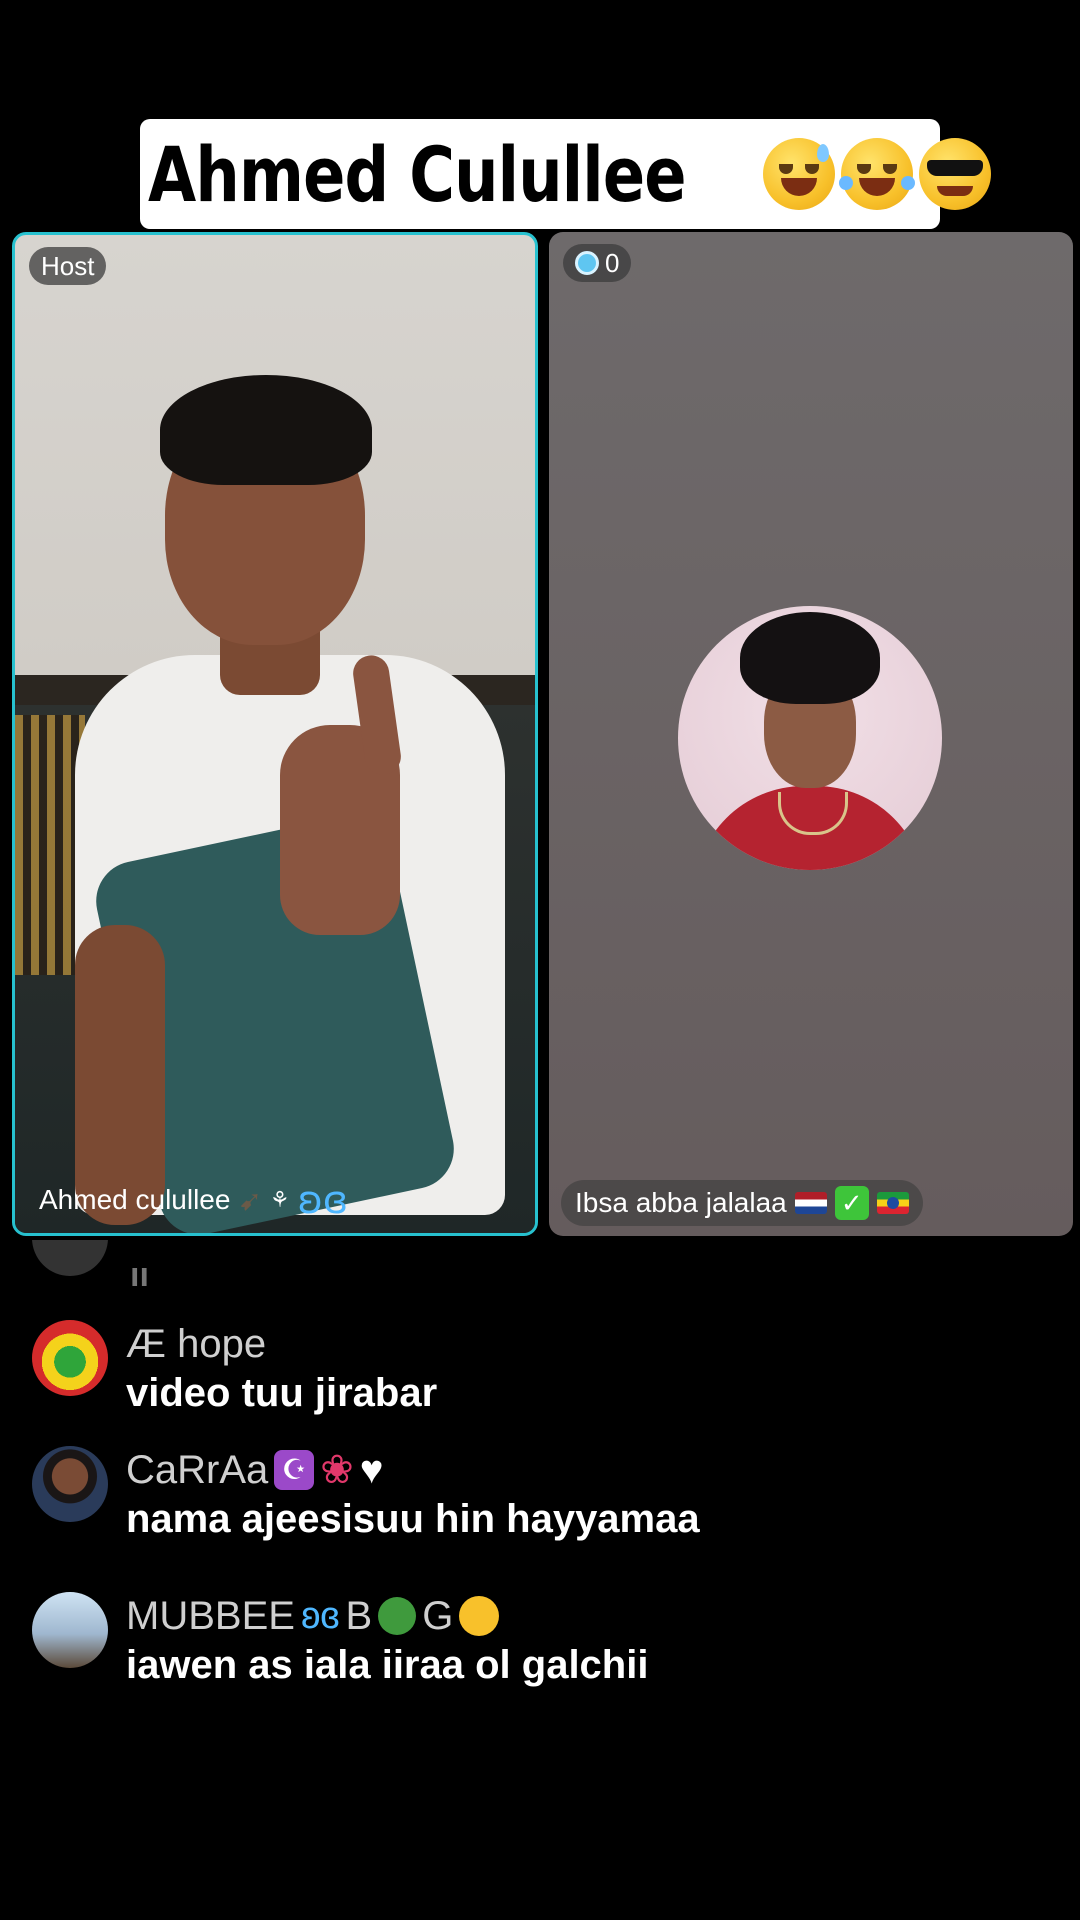 The image size is (1080, 1920). I want to click on crescent-star-icon: ☪, so click(294, 1470).